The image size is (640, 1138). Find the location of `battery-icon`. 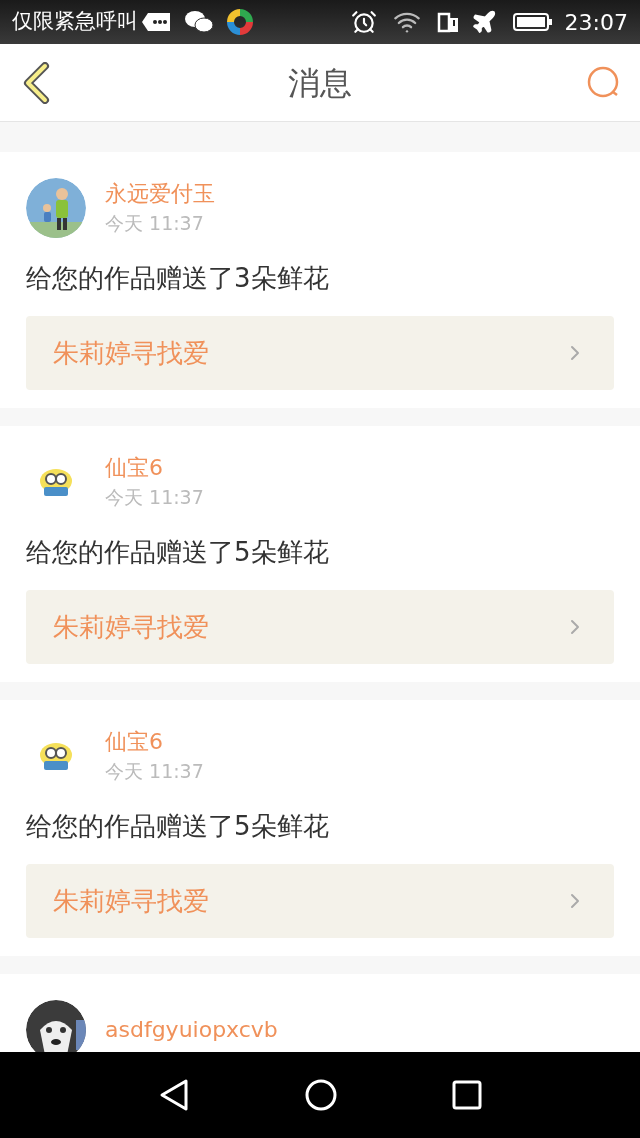

battery-icon is located at coordinates (532, 22).